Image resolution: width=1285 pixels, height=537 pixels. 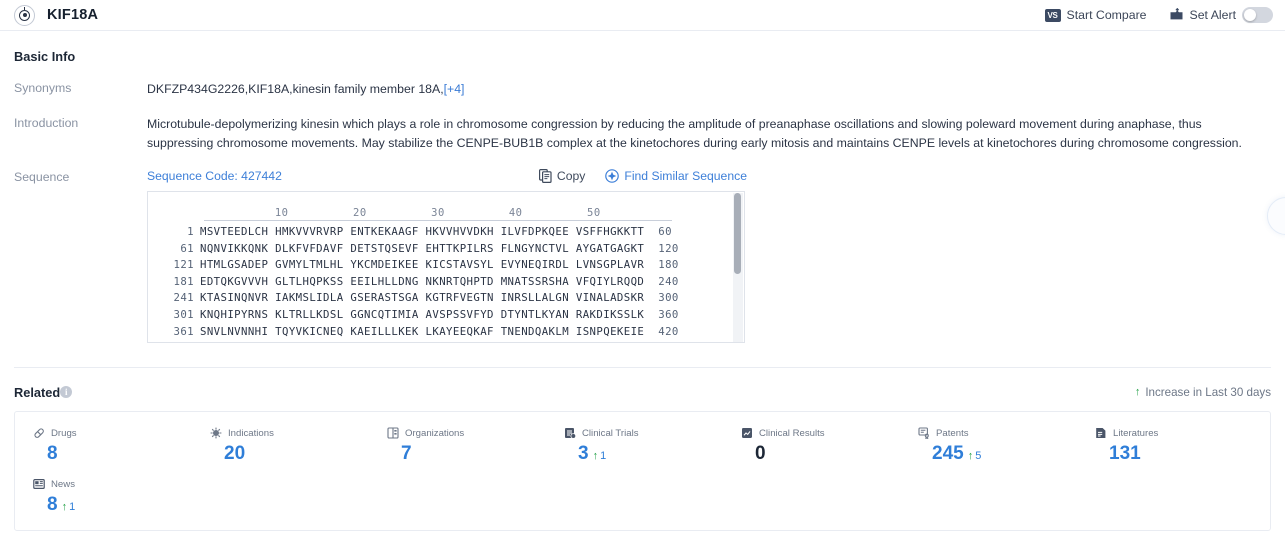 I want to click on sequence-end-index: 240, so click(x=668, y=281).